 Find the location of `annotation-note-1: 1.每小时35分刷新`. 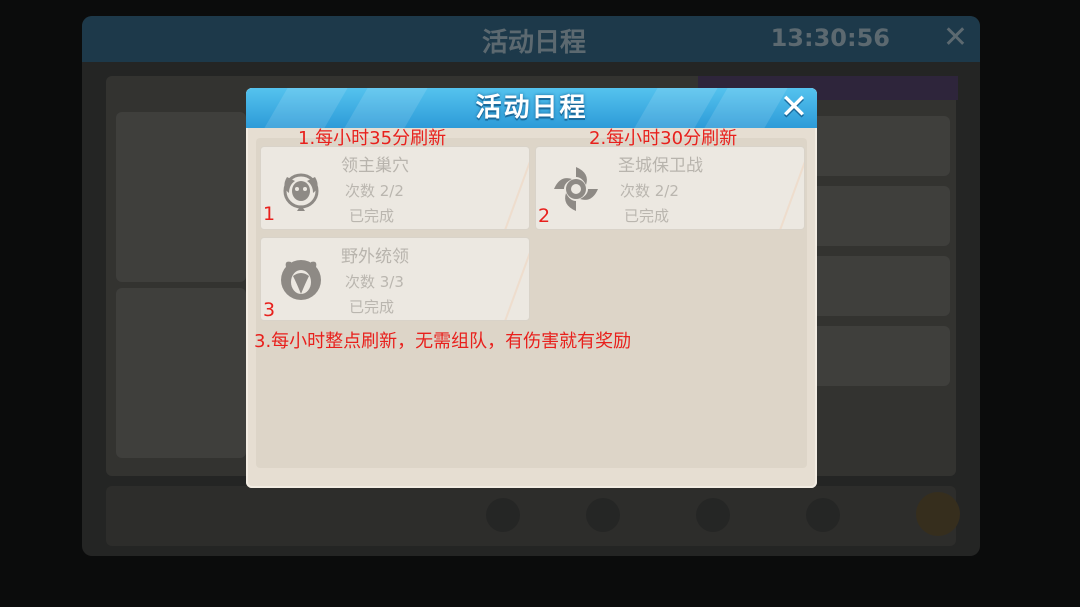

annotation-note-1: 1.每小时35分刷新 is located at coordinates (372, 138).